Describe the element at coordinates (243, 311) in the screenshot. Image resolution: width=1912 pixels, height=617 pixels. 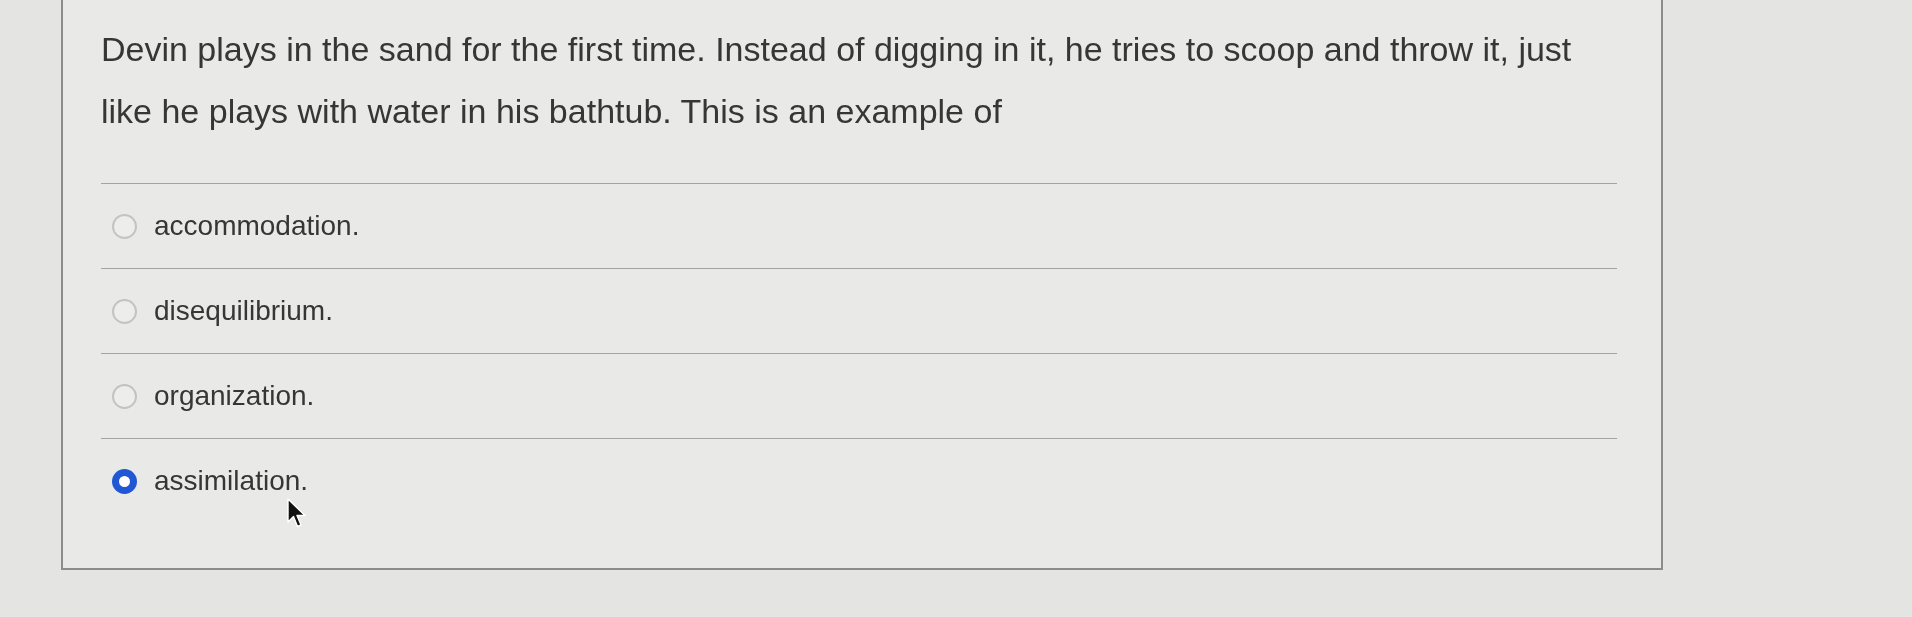
I see `option-label: disequilibrium.` at that location.